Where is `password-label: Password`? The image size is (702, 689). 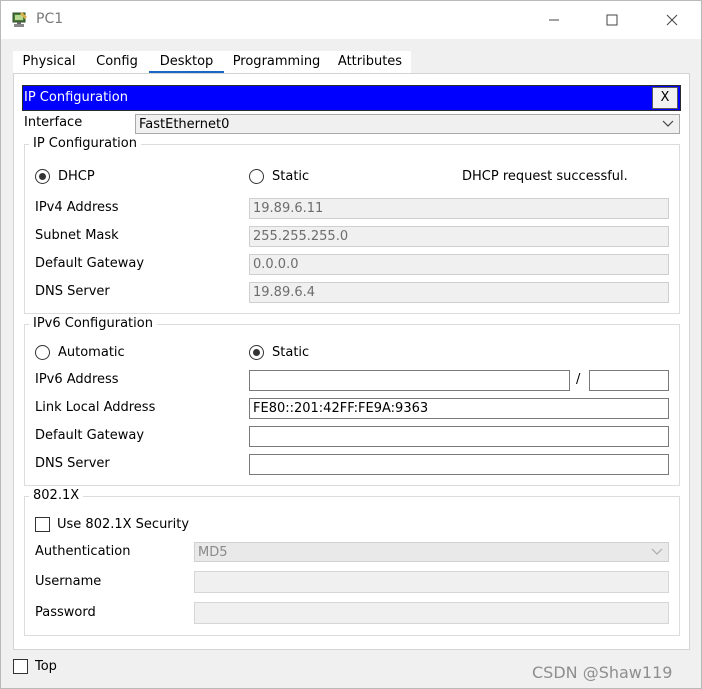
password-label: Password is located at coordinates (65, 612).